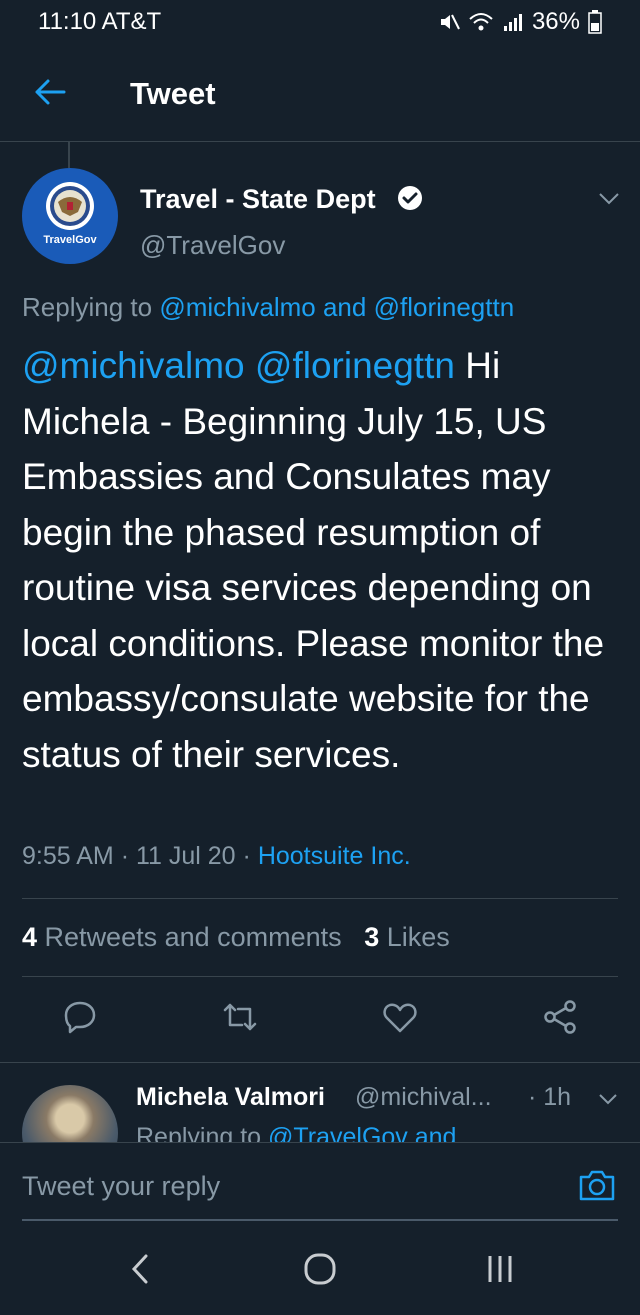 The height and width of the screenshot is (1315, 640). Describe the element at coordinates (30, 937) in the screenshot. I see `retweets-count: 4` at that location.